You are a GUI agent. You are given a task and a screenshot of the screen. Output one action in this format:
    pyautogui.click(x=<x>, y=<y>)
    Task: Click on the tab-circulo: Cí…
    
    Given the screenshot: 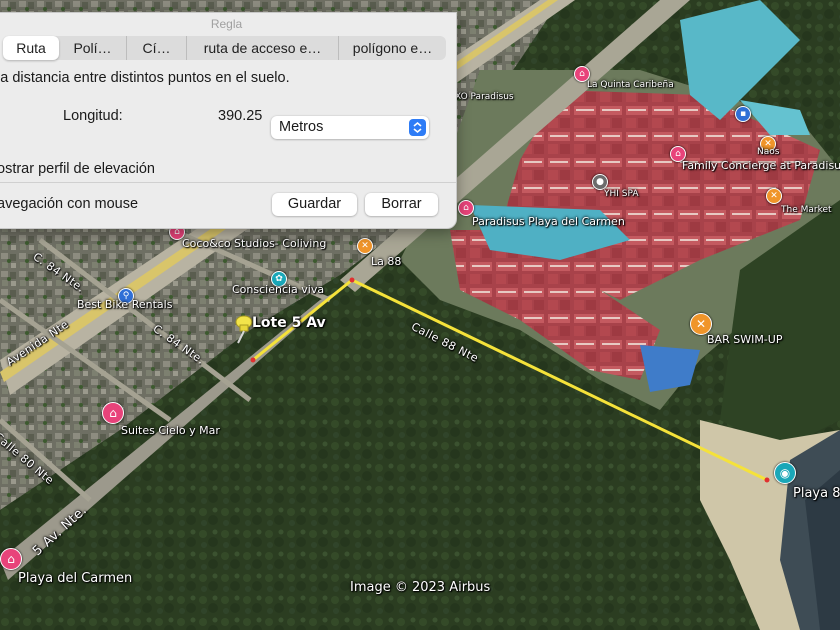 What is the action you would take?
    pyautogui.click(x=157, y=48)
    